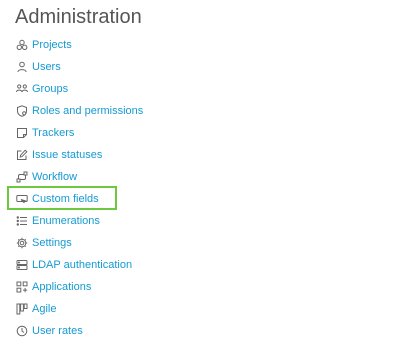  Describe the element at coordinates (22, 177) in the screenshot. I see `workflow-icon` at that location.